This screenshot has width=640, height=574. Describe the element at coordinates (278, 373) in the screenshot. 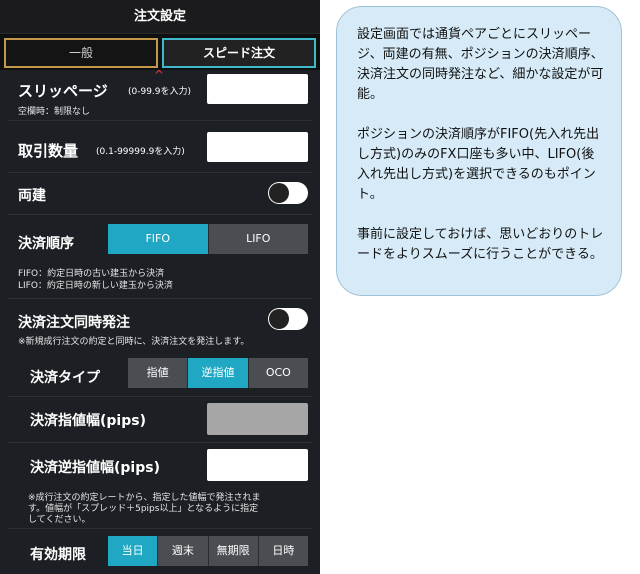

I see `oco-option: OCO` at that location.